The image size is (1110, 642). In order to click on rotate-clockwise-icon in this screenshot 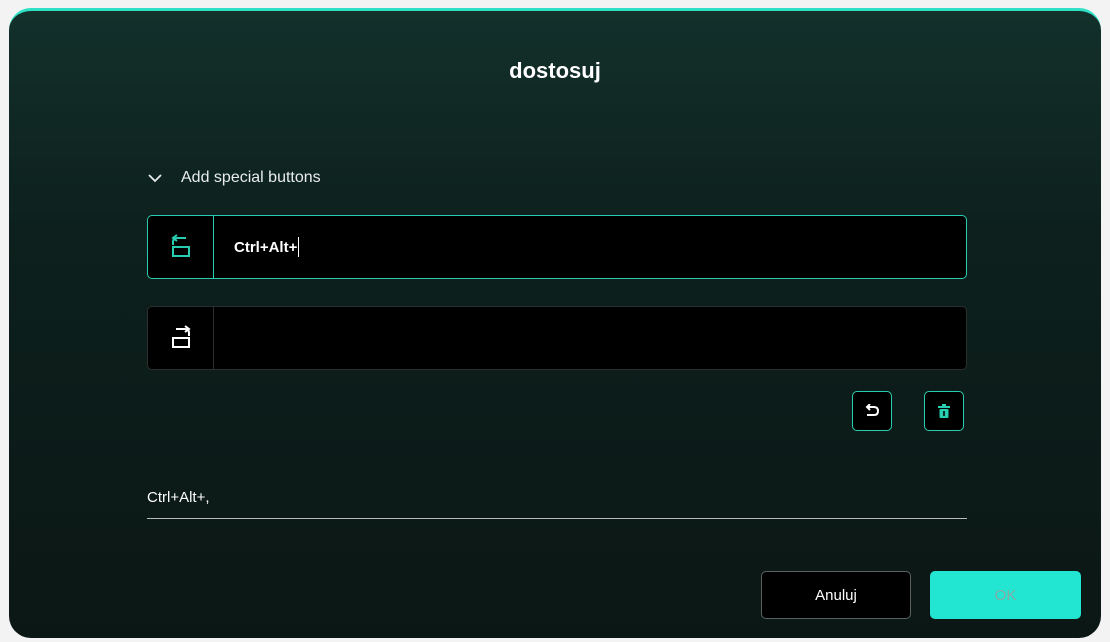, I will do `click(181, 338)`.